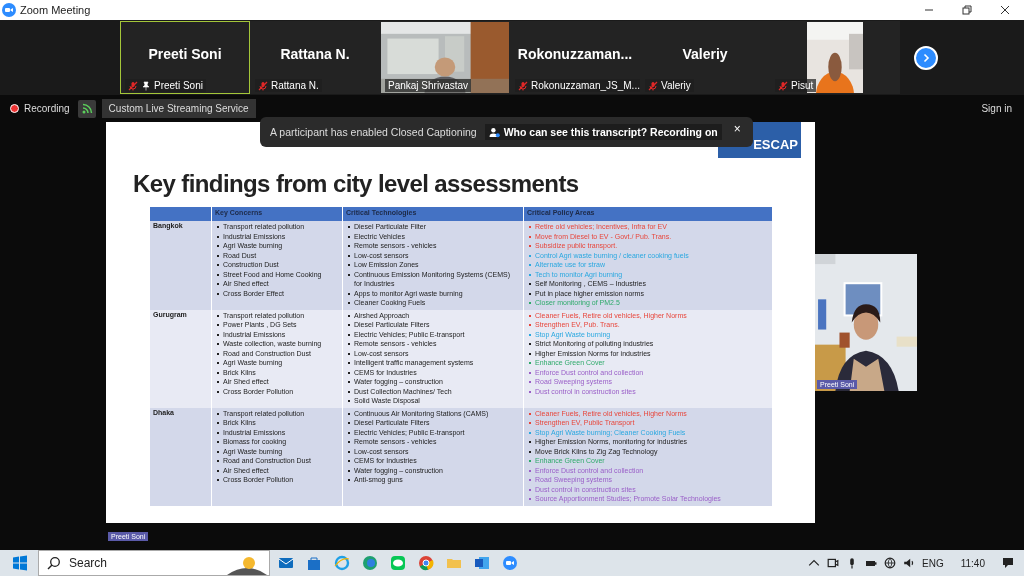 This screenshot has height=576, width=1024. Describe the element at coordinates (178, 108) in the screenshot. I see `live-streaming-button: Custom Live Streaming Service` at that location.